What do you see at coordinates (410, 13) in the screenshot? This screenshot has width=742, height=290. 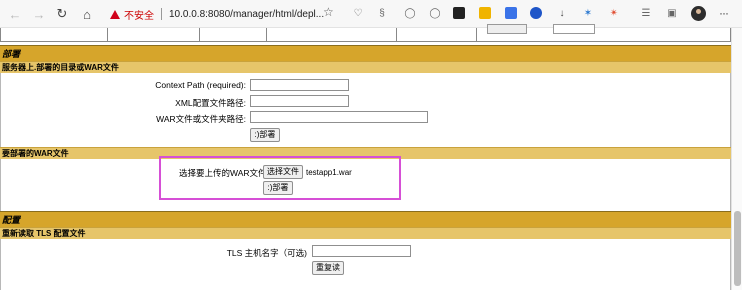 I see `extension-icon: ◯` at bounding box center [410, 13].